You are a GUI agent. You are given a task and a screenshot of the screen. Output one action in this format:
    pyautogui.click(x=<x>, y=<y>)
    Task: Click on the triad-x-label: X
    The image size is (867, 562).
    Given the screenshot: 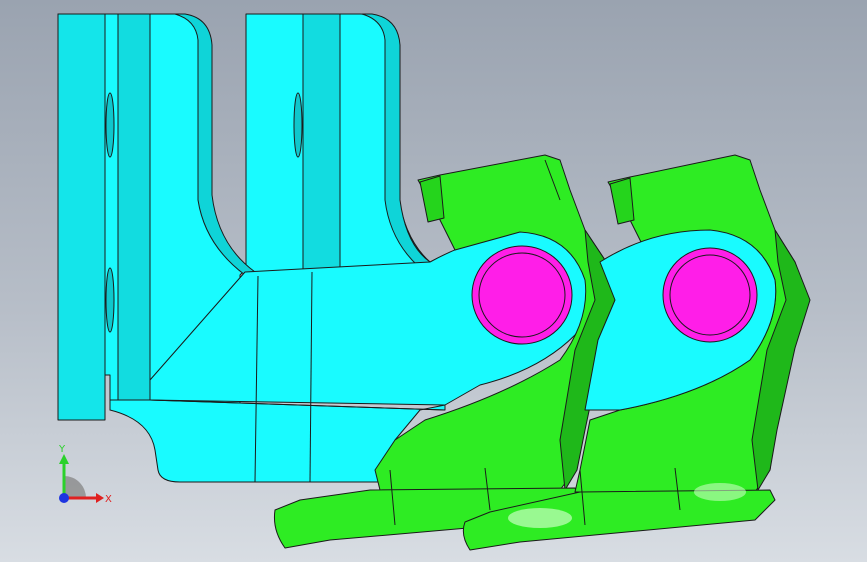 What is the action you would take?
    pyautogui.click(x=108, y=499)
    